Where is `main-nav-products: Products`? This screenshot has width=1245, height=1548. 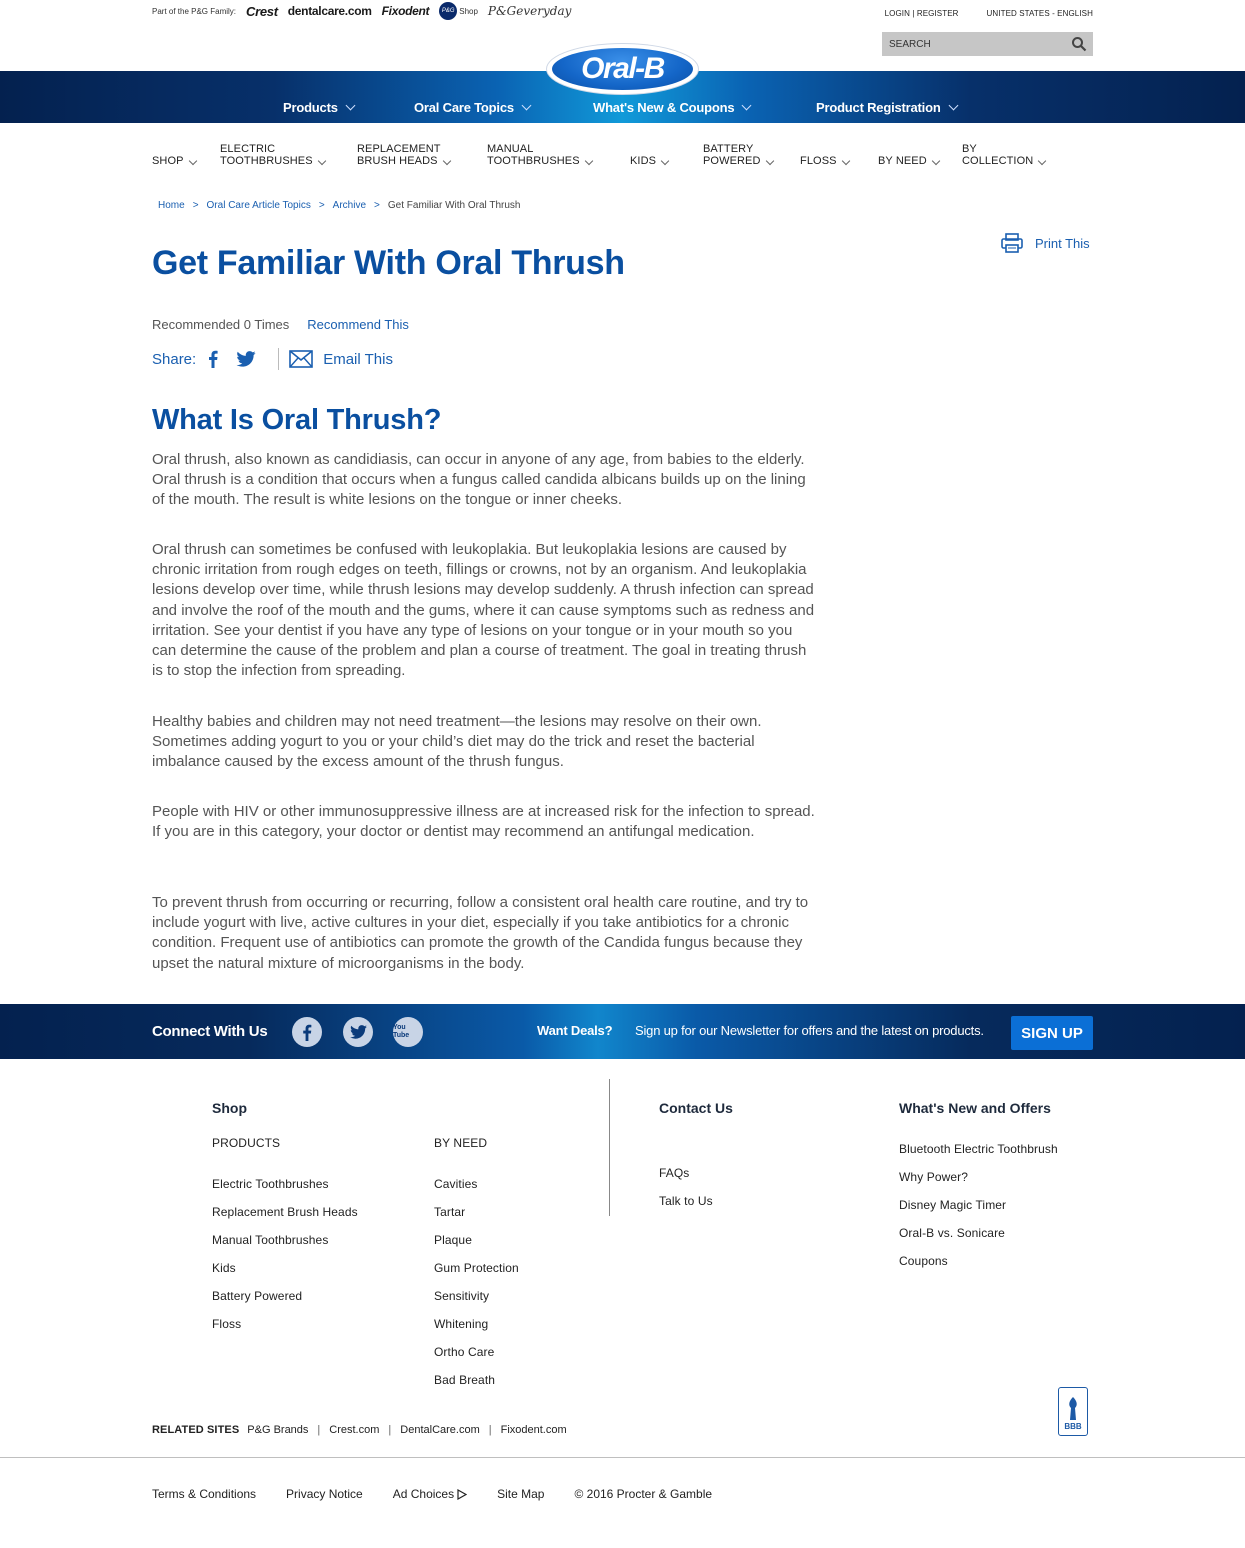 main-nav-products: Products is located at coordinates (319, 107).